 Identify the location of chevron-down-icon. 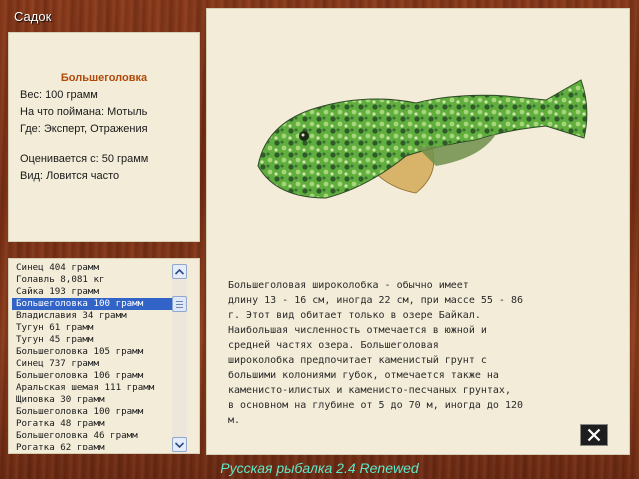
(179, 444).